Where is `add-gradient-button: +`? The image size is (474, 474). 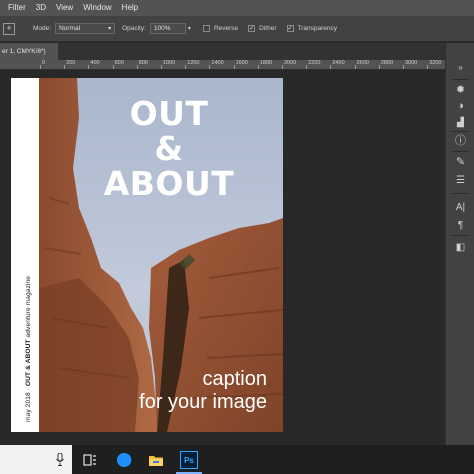
add-gradient-button: + is located at coordinates (9, 28).